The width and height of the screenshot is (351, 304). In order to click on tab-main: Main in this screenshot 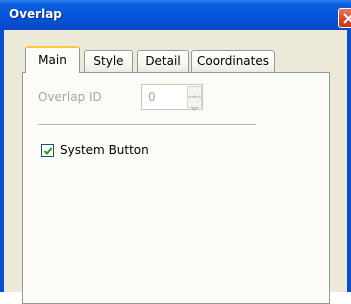, I will do `click(52, 59)`.